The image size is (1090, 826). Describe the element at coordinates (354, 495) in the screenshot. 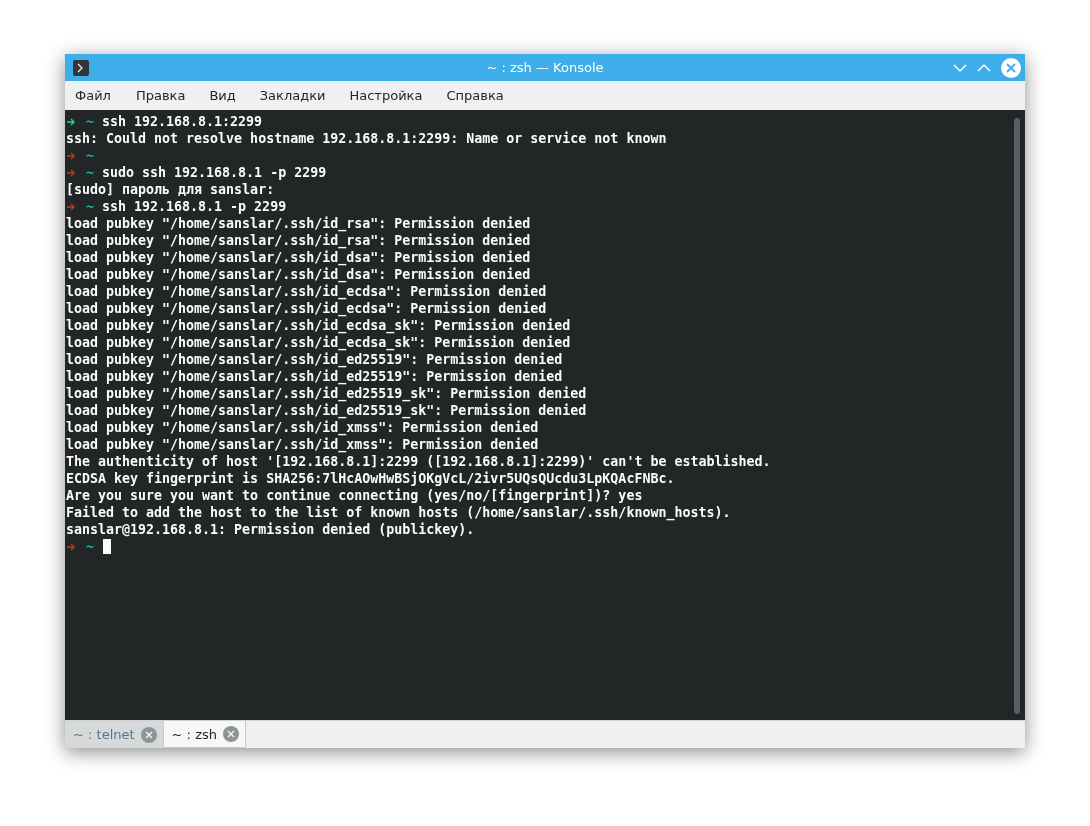

I see `output-line: Are you sure you want to continue connecting (yes/no/[fingerprint])? yes` at that location.